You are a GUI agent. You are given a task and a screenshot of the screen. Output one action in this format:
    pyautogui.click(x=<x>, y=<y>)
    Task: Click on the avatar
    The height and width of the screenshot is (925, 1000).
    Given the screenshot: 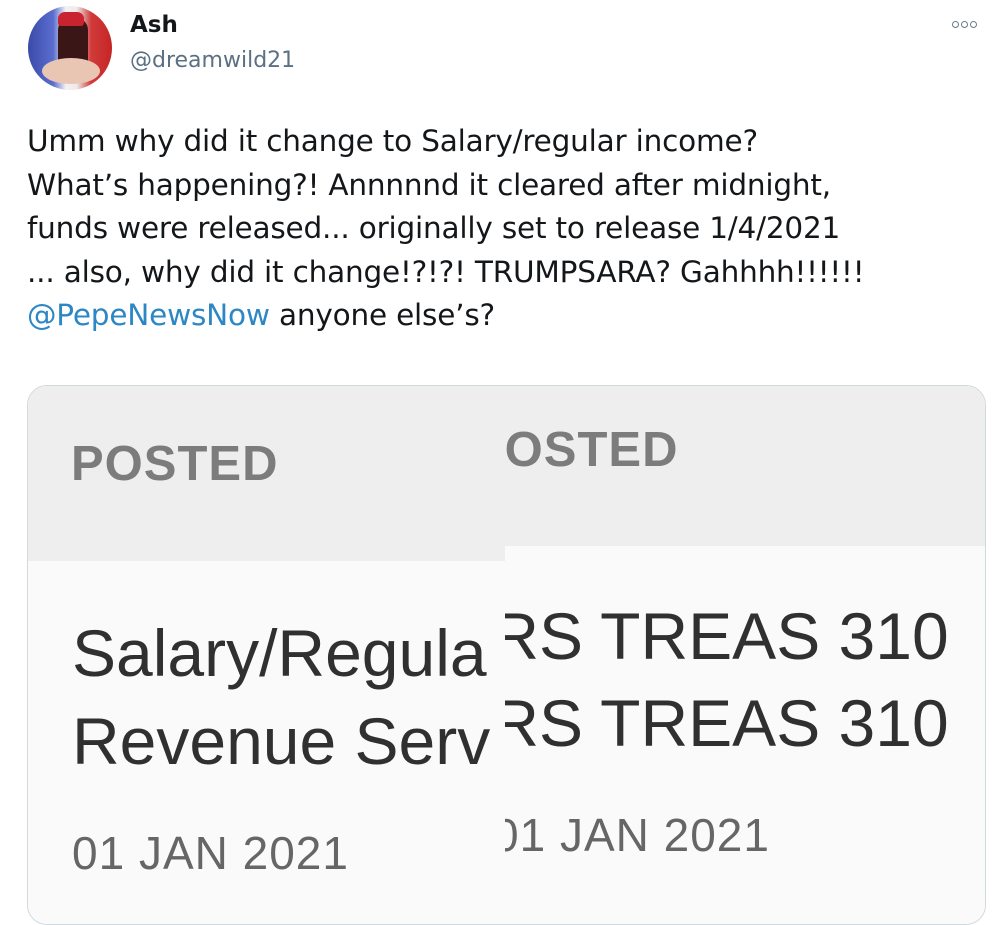 What is the action you would take?
    pyautogui.click(x=70, y=48)
    